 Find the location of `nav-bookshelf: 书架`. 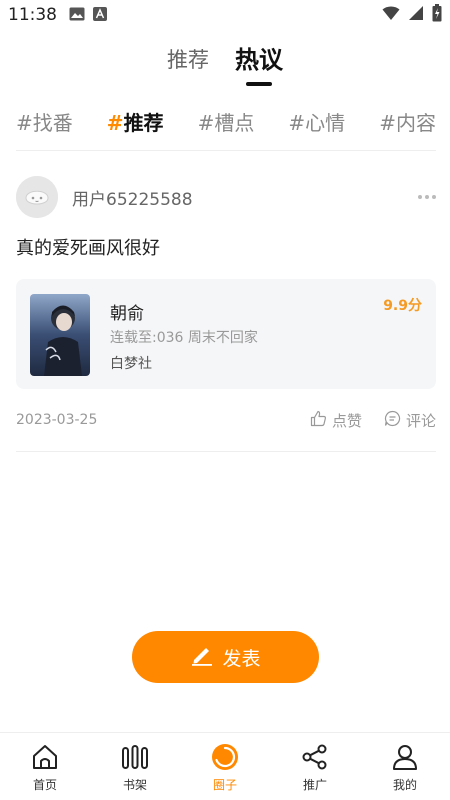

nav-bookshelf: 书架 is located at coordinates (135, 766).